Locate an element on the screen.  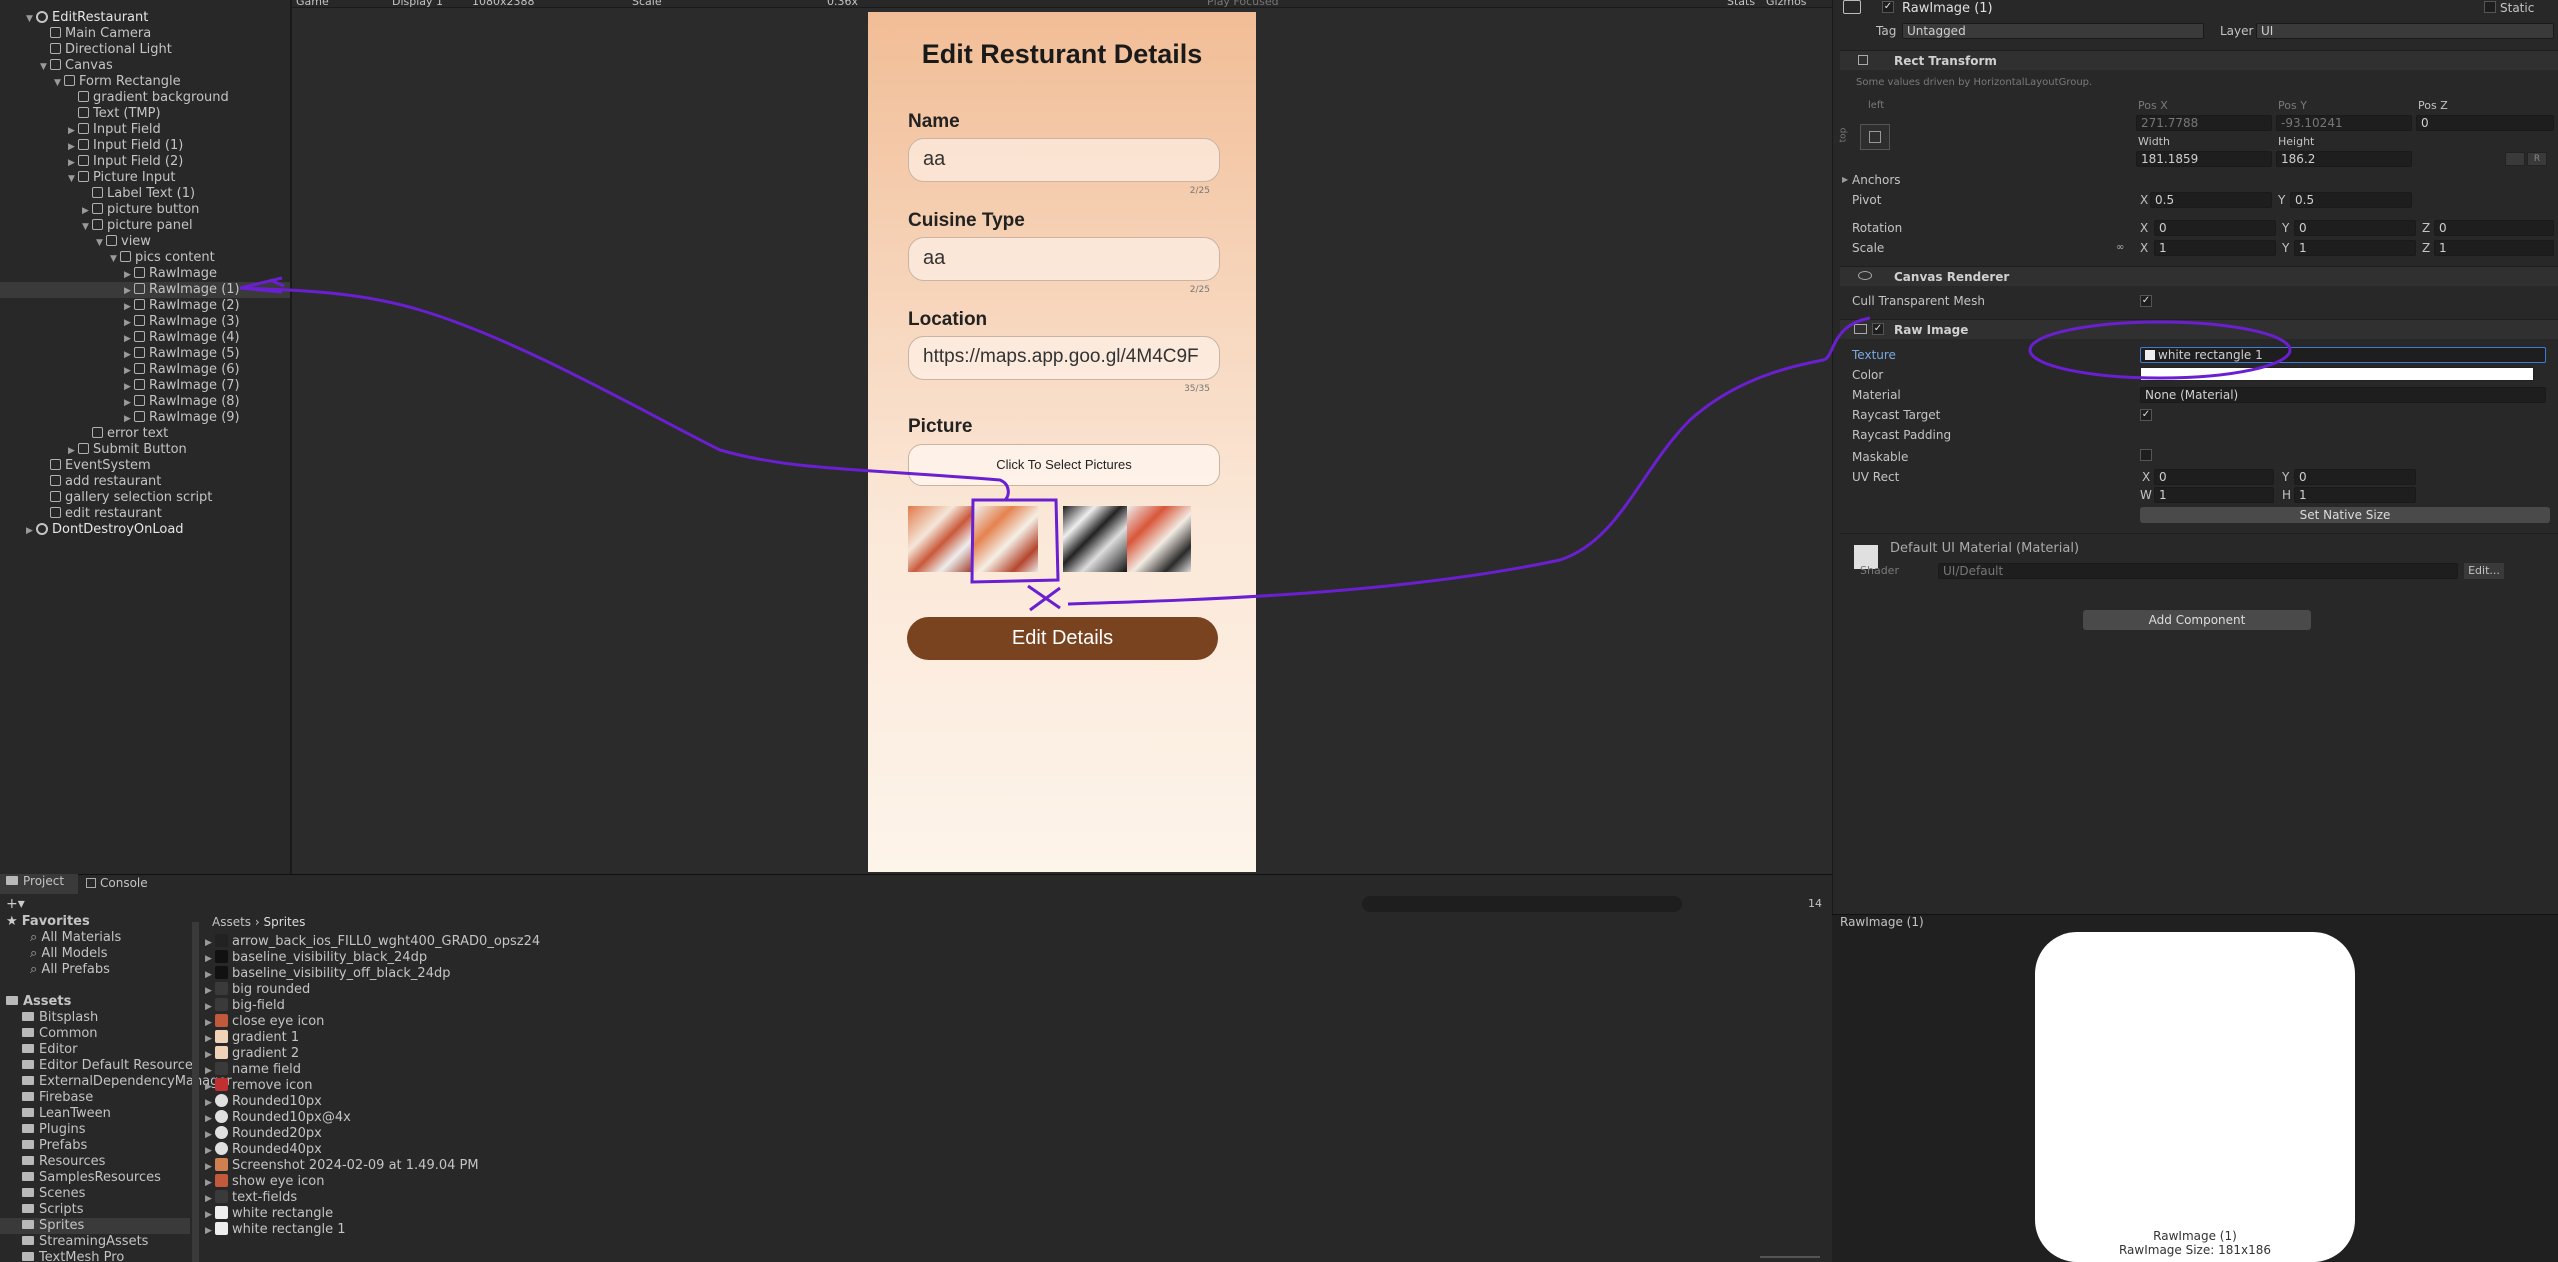
rawimage-2-thumbnail is located at coordinates (1095, 539).